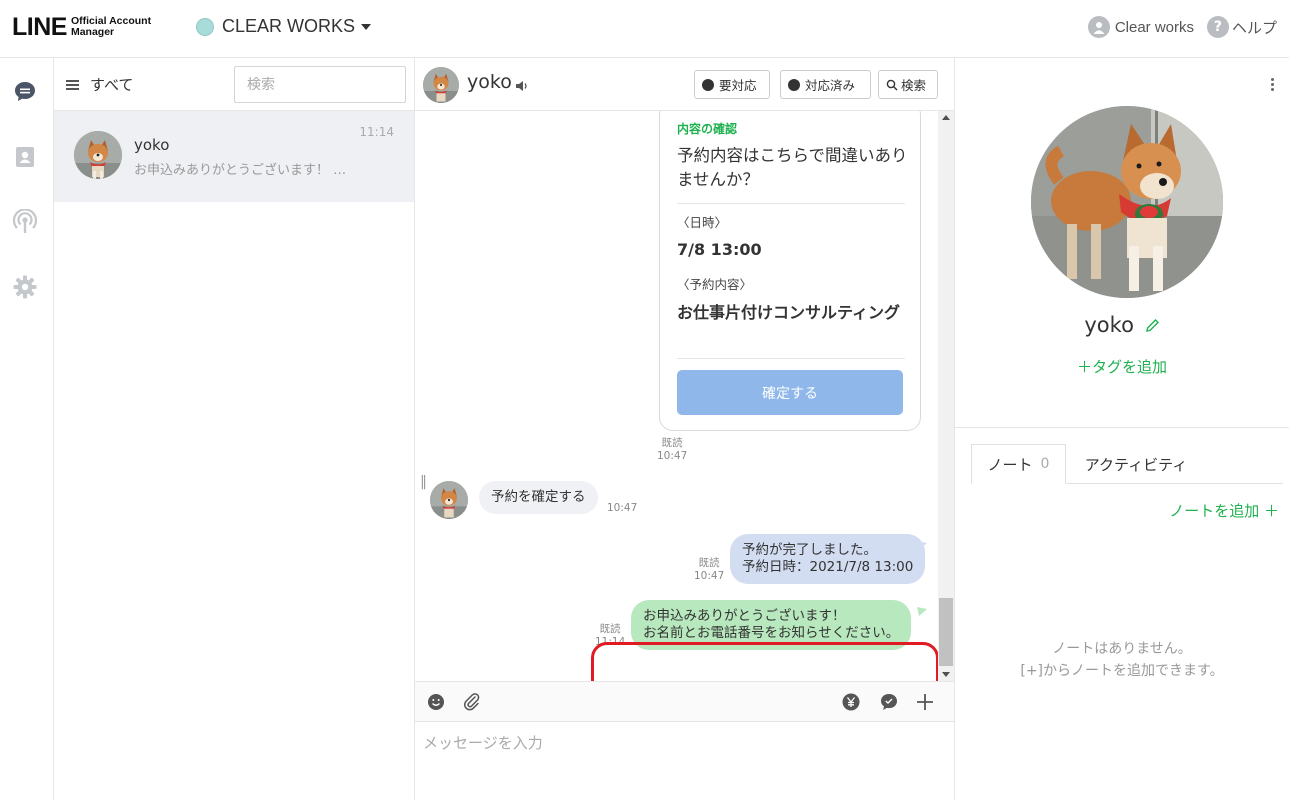  I want to click on chat-filter-dropdown: すべて, so click(99, 84).